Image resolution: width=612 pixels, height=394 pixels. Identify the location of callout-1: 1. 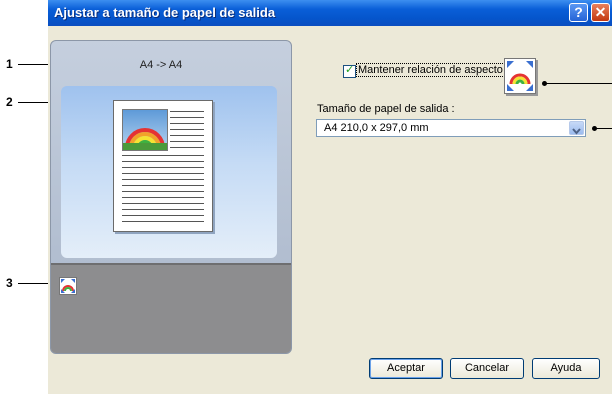
(9, 64).